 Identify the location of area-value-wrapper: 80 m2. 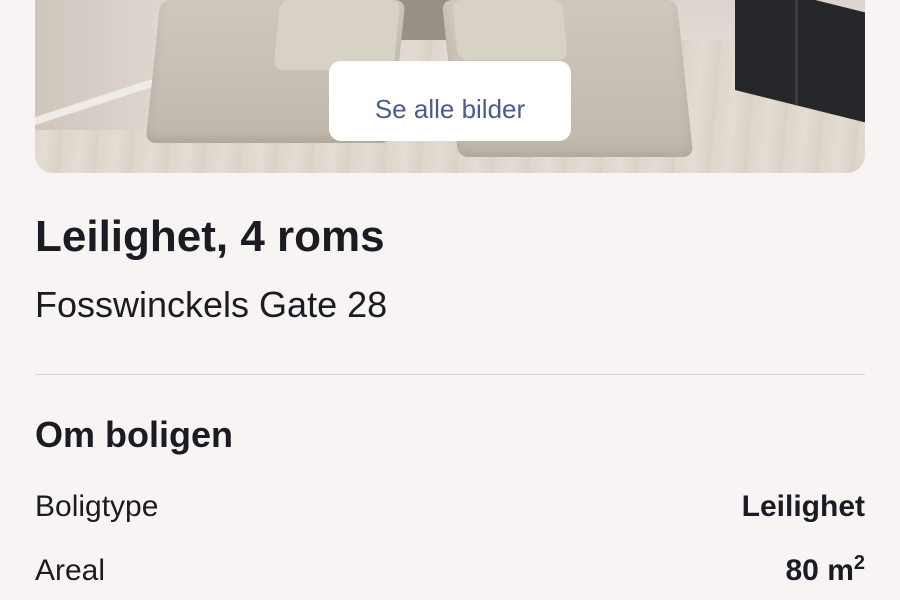
(825, 570).